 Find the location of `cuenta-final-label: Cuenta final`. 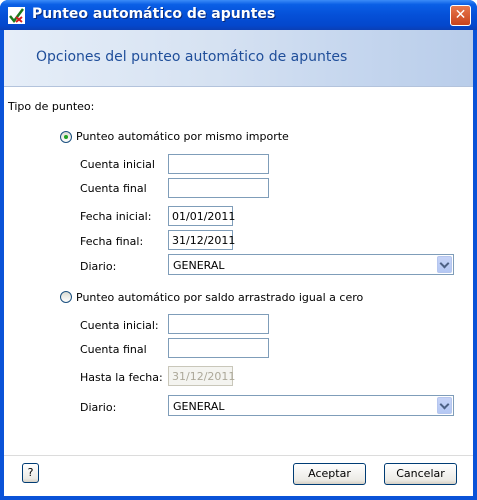

cuenta-final-label: Cuenta final is located at coordinates (113, 188).